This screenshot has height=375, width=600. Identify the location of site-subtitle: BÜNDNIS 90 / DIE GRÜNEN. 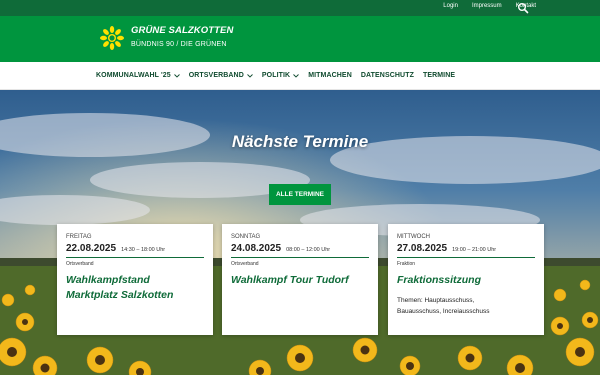
(179, 44).